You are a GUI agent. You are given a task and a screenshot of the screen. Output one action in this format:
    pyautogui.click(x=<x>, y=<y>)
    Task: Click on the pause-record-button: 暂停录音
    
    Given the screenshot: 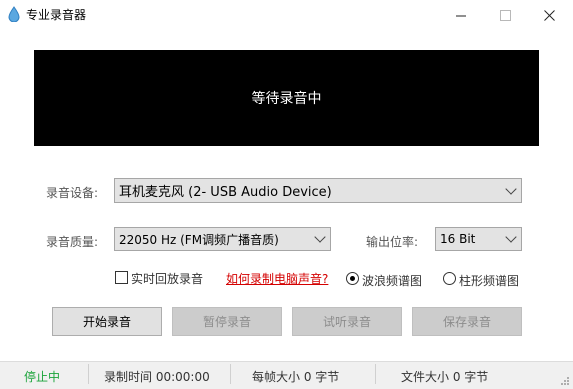 What is the action you would take?
    pyautogui.click(x=227, y=321)
    